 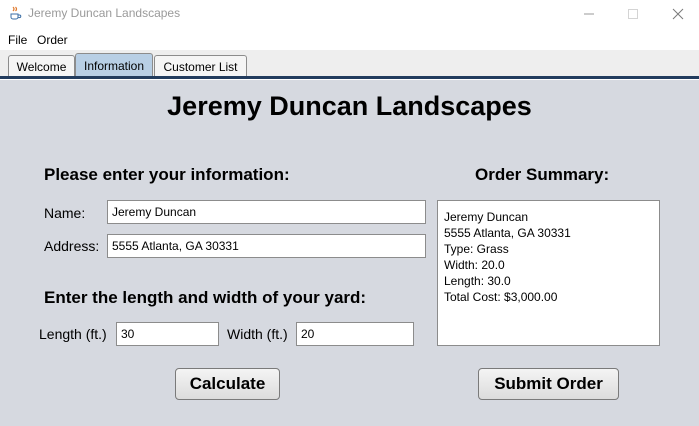 What do you see at coordinates (542, 174) in the screenshot?
I see `summary-section-label: Order Summary:` at bounding box center [542, 174].